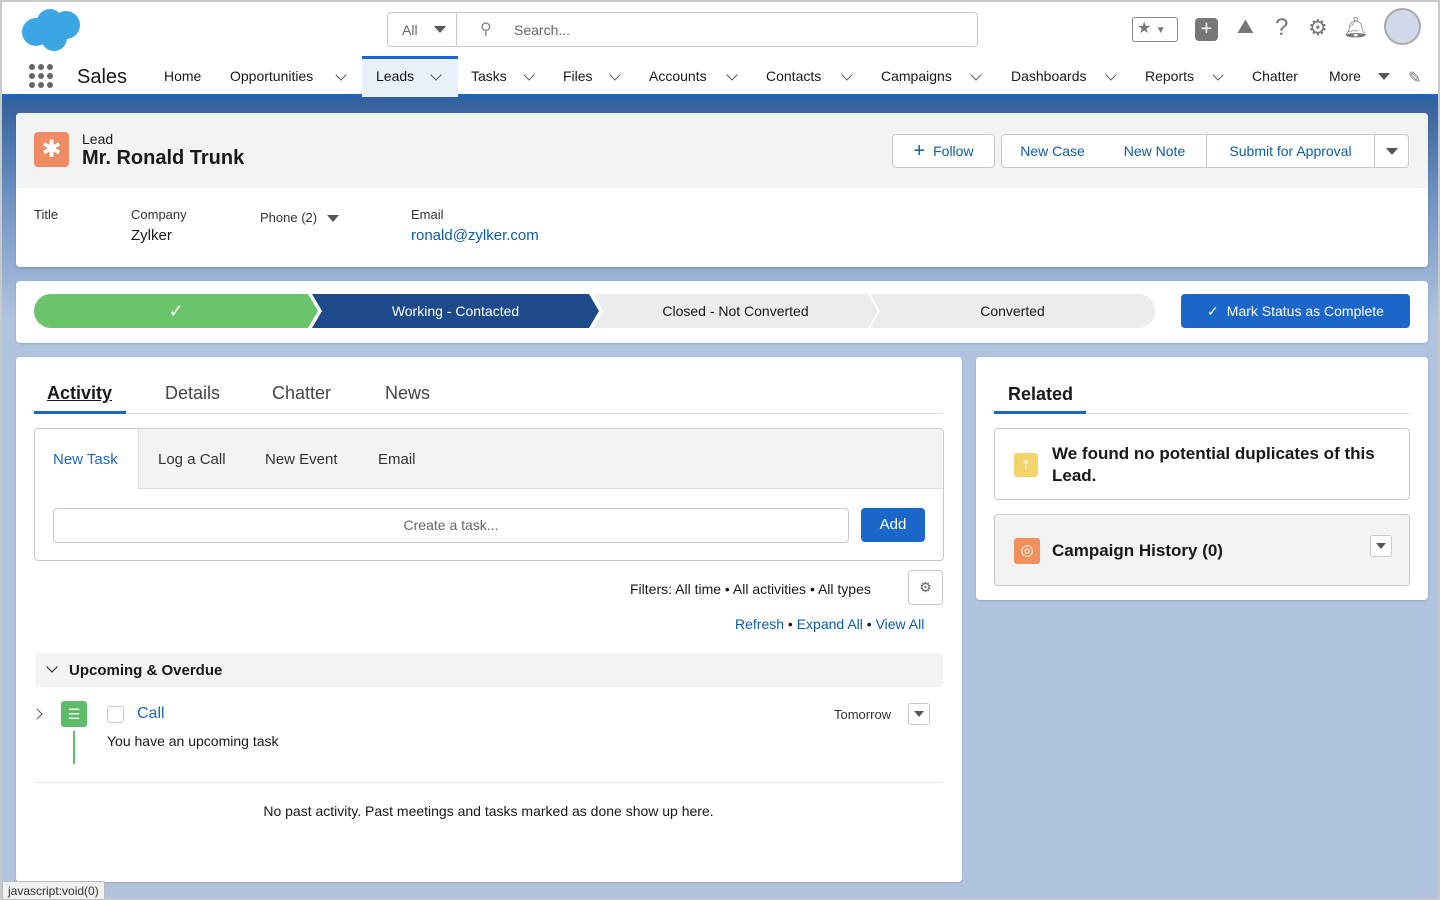 The width and height of the screenshot is (1440, 900). Describe the element at coordinates (678, 76) in the screenshot. I see `nav-accounts: Accounts` at that location.